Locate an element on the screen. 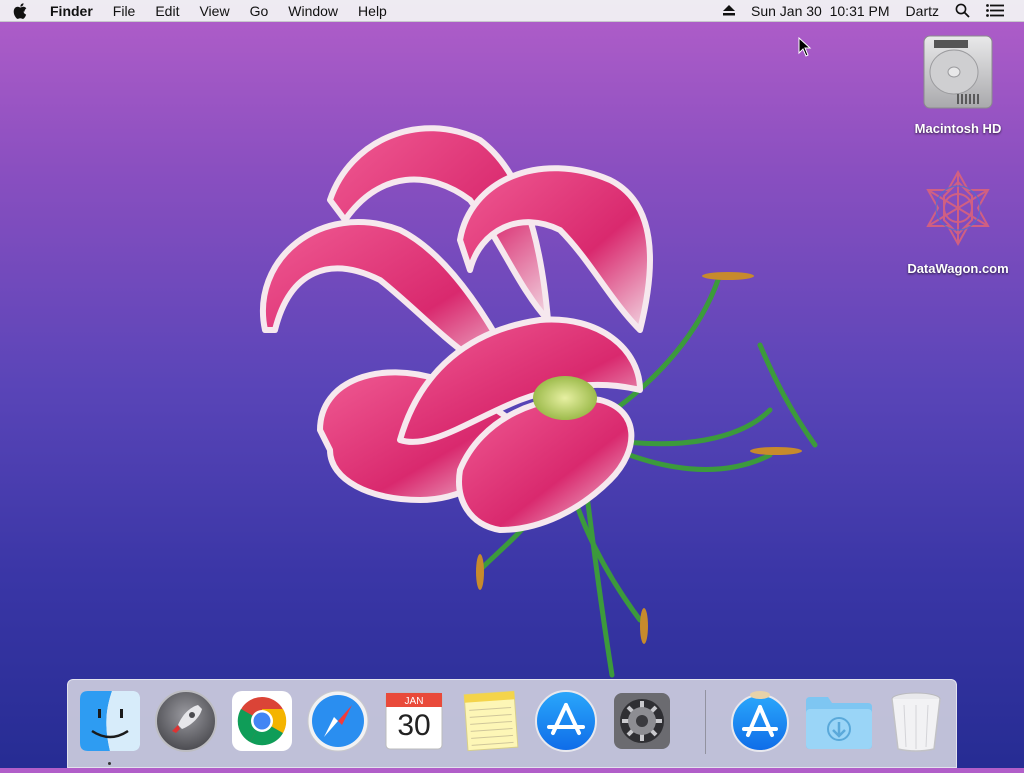 This screenshot has width=1024, height=773. dock-item-downloads is located at coordinates (838, 721).